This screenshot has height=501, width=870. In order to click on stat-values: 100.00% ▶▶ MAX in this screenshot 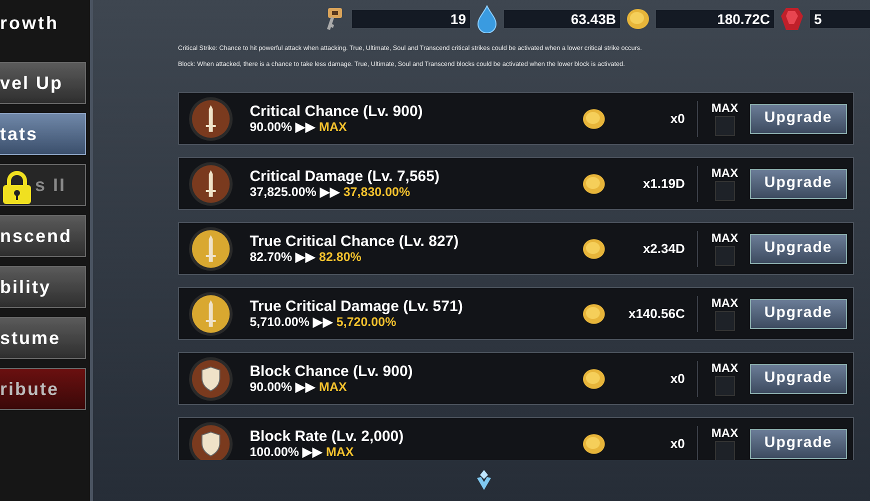, I will do `click(302, 452)`.